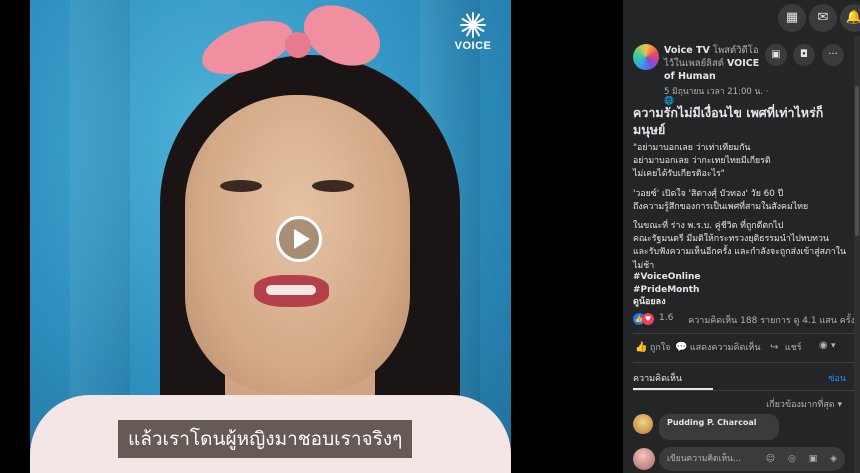 Image resolution: width=860 pixels, height=473 pixels. Describe the element at coordinates (660, 348) in the screenshot. I see `like-label: ถูกใจ` at that location.